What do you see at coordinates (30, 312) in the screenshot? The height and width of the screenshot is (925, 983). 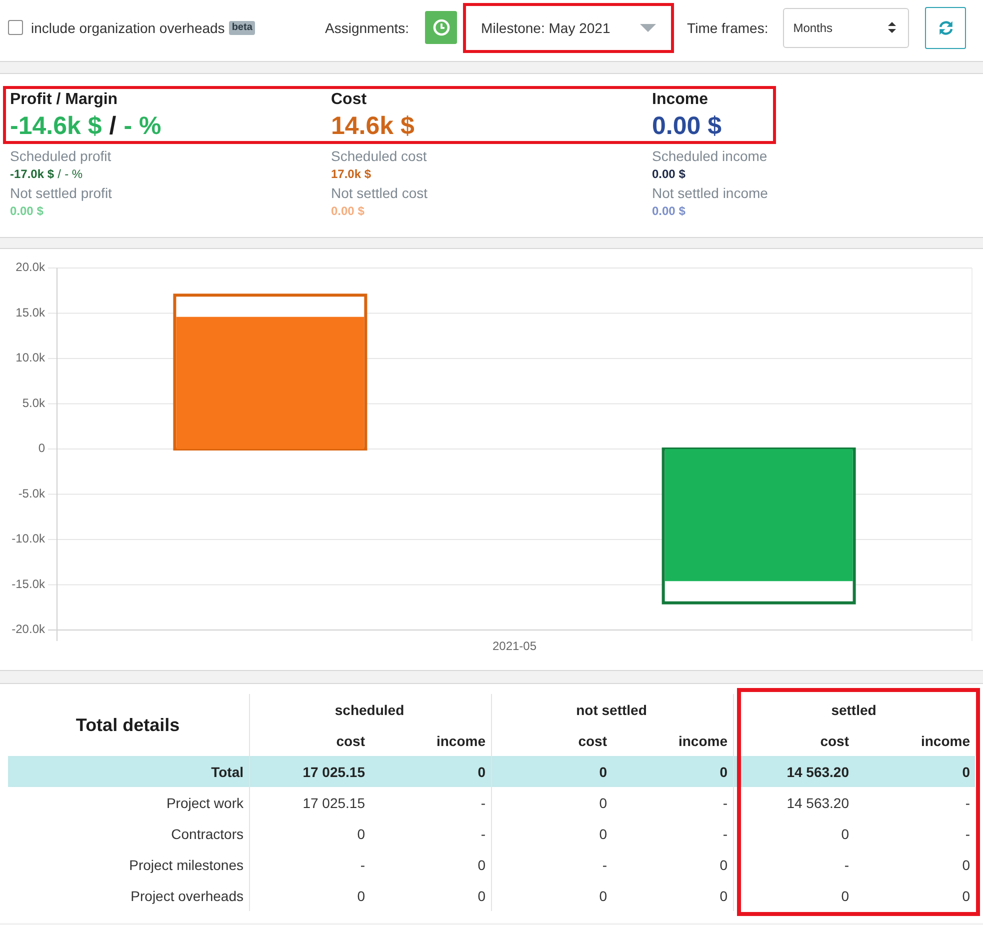 I see `y-tick-label: 15.0k` at bounding box center [30, 312].